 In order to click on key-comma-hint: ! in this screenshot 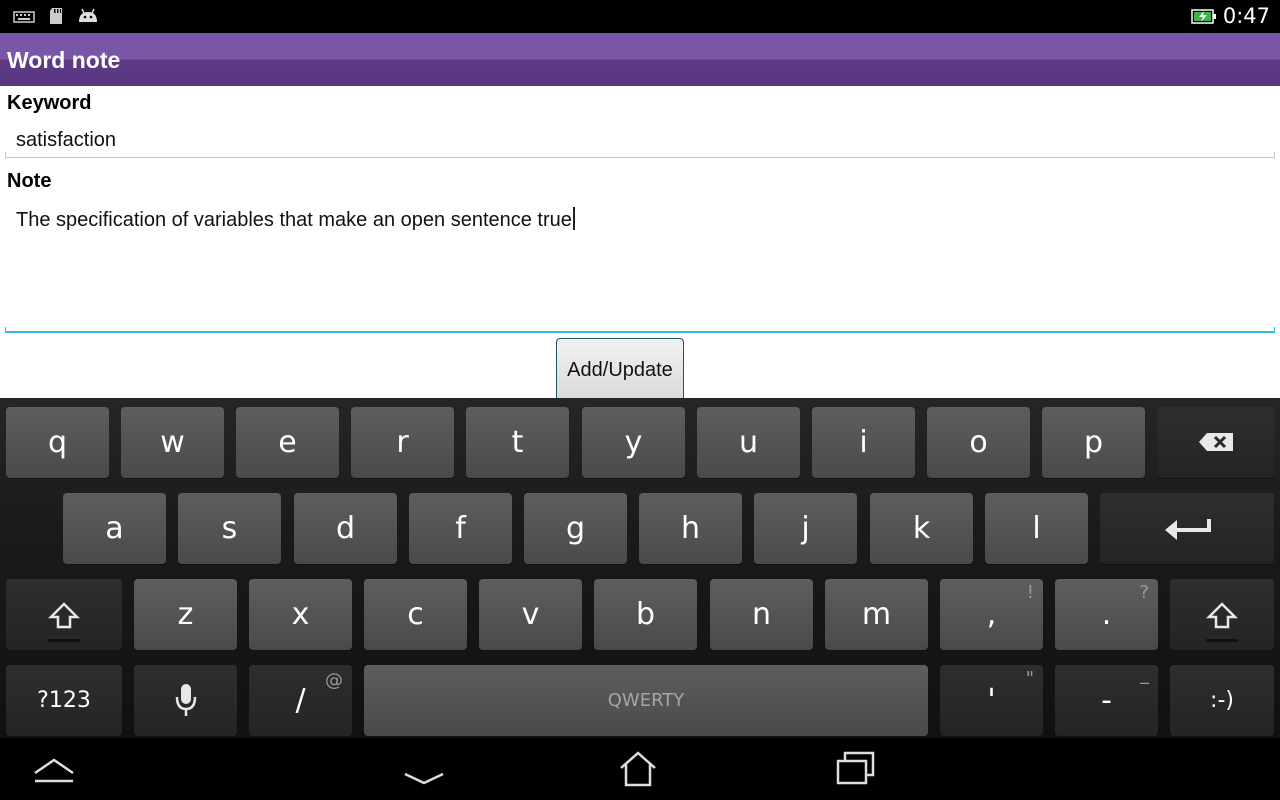, I will do `click(1030, 592)`.